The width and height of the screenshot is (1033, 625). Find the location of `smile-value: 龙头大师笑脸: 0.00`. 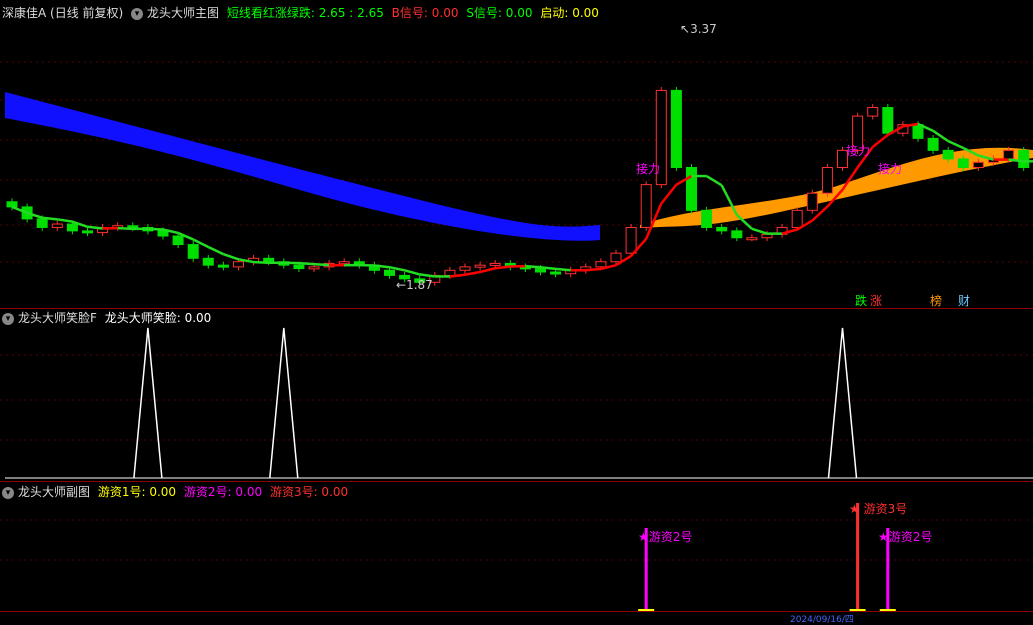

smile-value: 龙头大师笑脸: 0.00 is located at coordinates (158, 318).